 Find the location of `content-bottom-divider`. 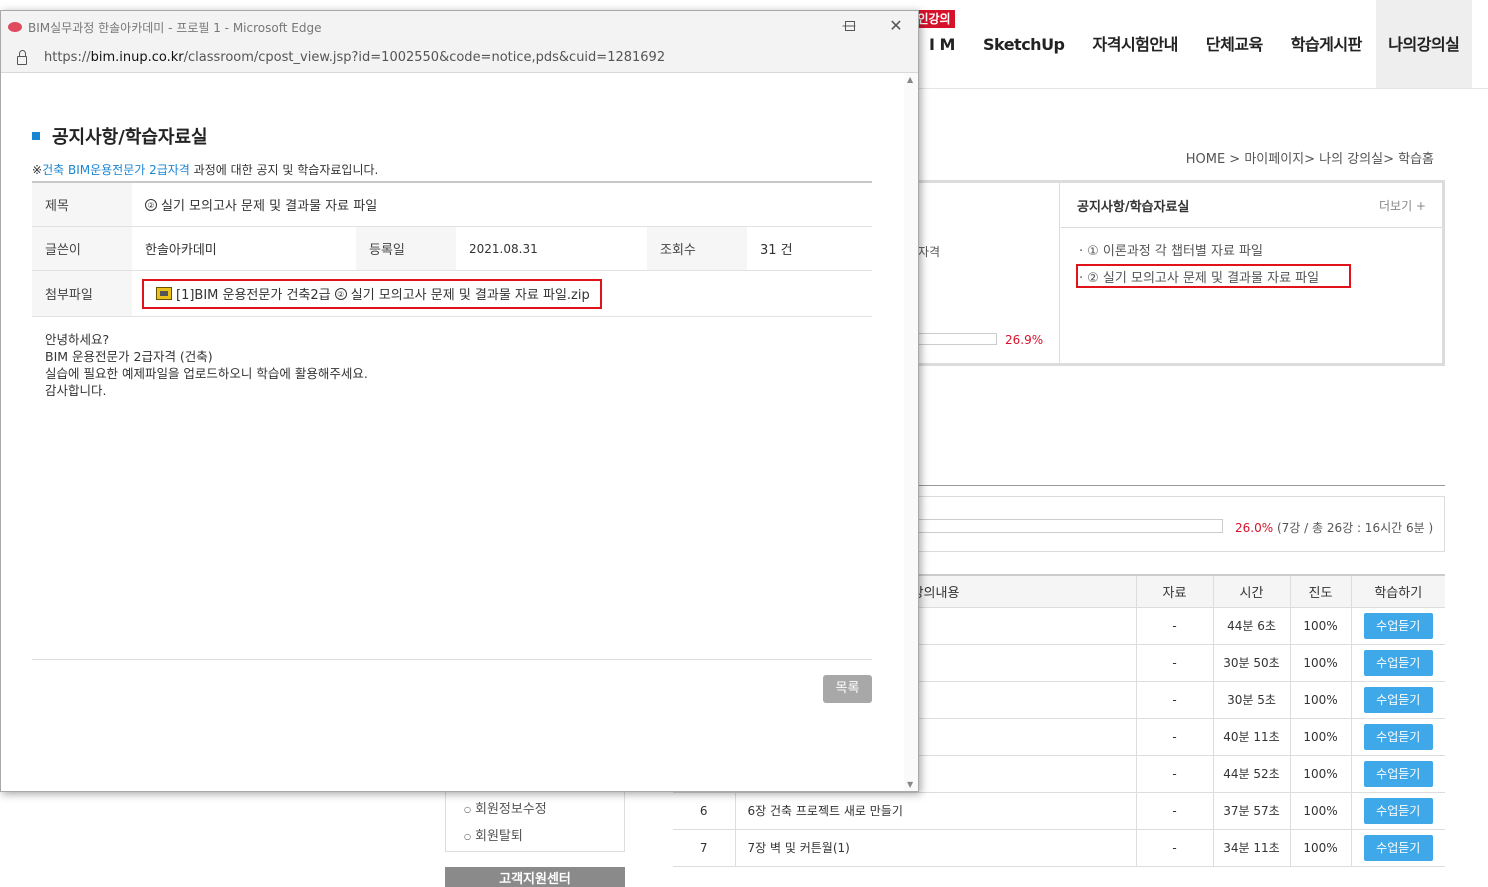

content-bottom-divider is located at coordinates (452, 659).